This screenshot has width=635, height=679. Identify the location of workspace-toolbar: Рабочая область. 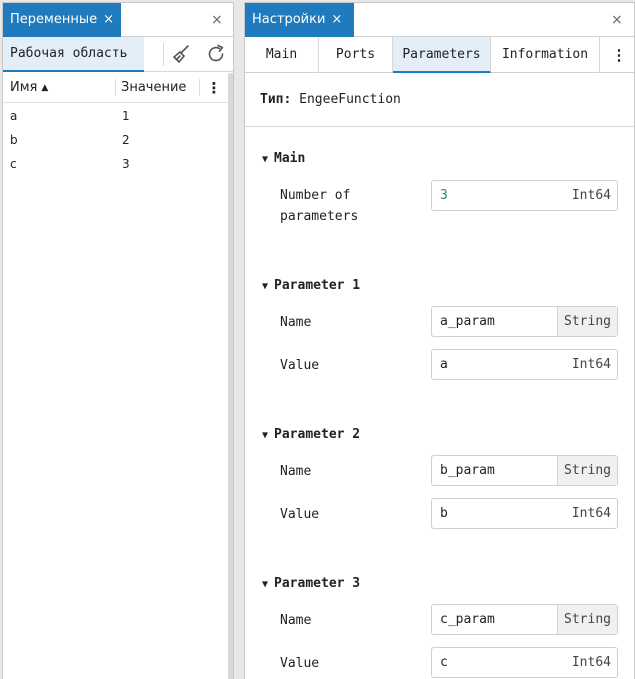
(118, 54).